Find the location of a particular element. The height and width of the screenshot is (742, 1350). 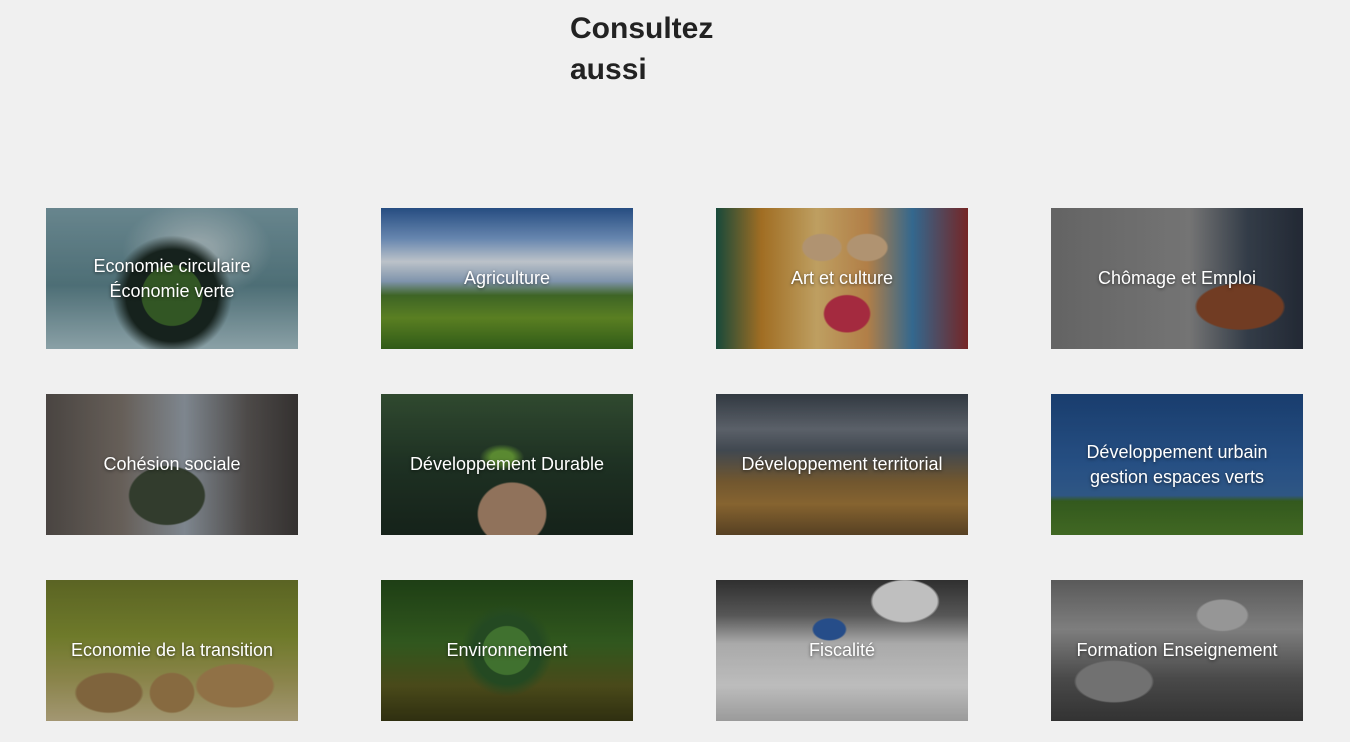

tile-label: Agriculture is located at coordinates (507, 278).